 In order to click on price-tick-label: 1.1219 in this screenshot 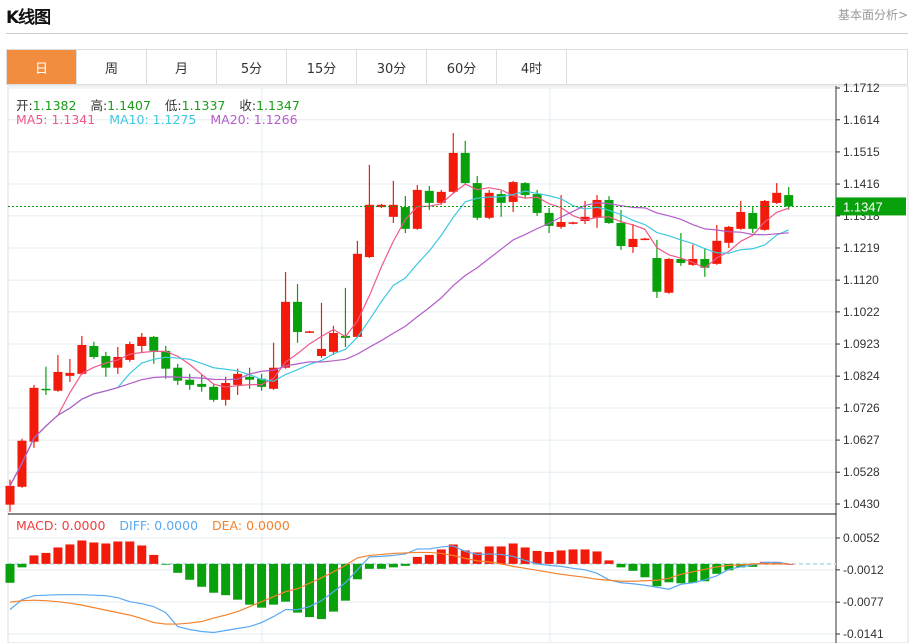, I will do `click(861, 248)`.